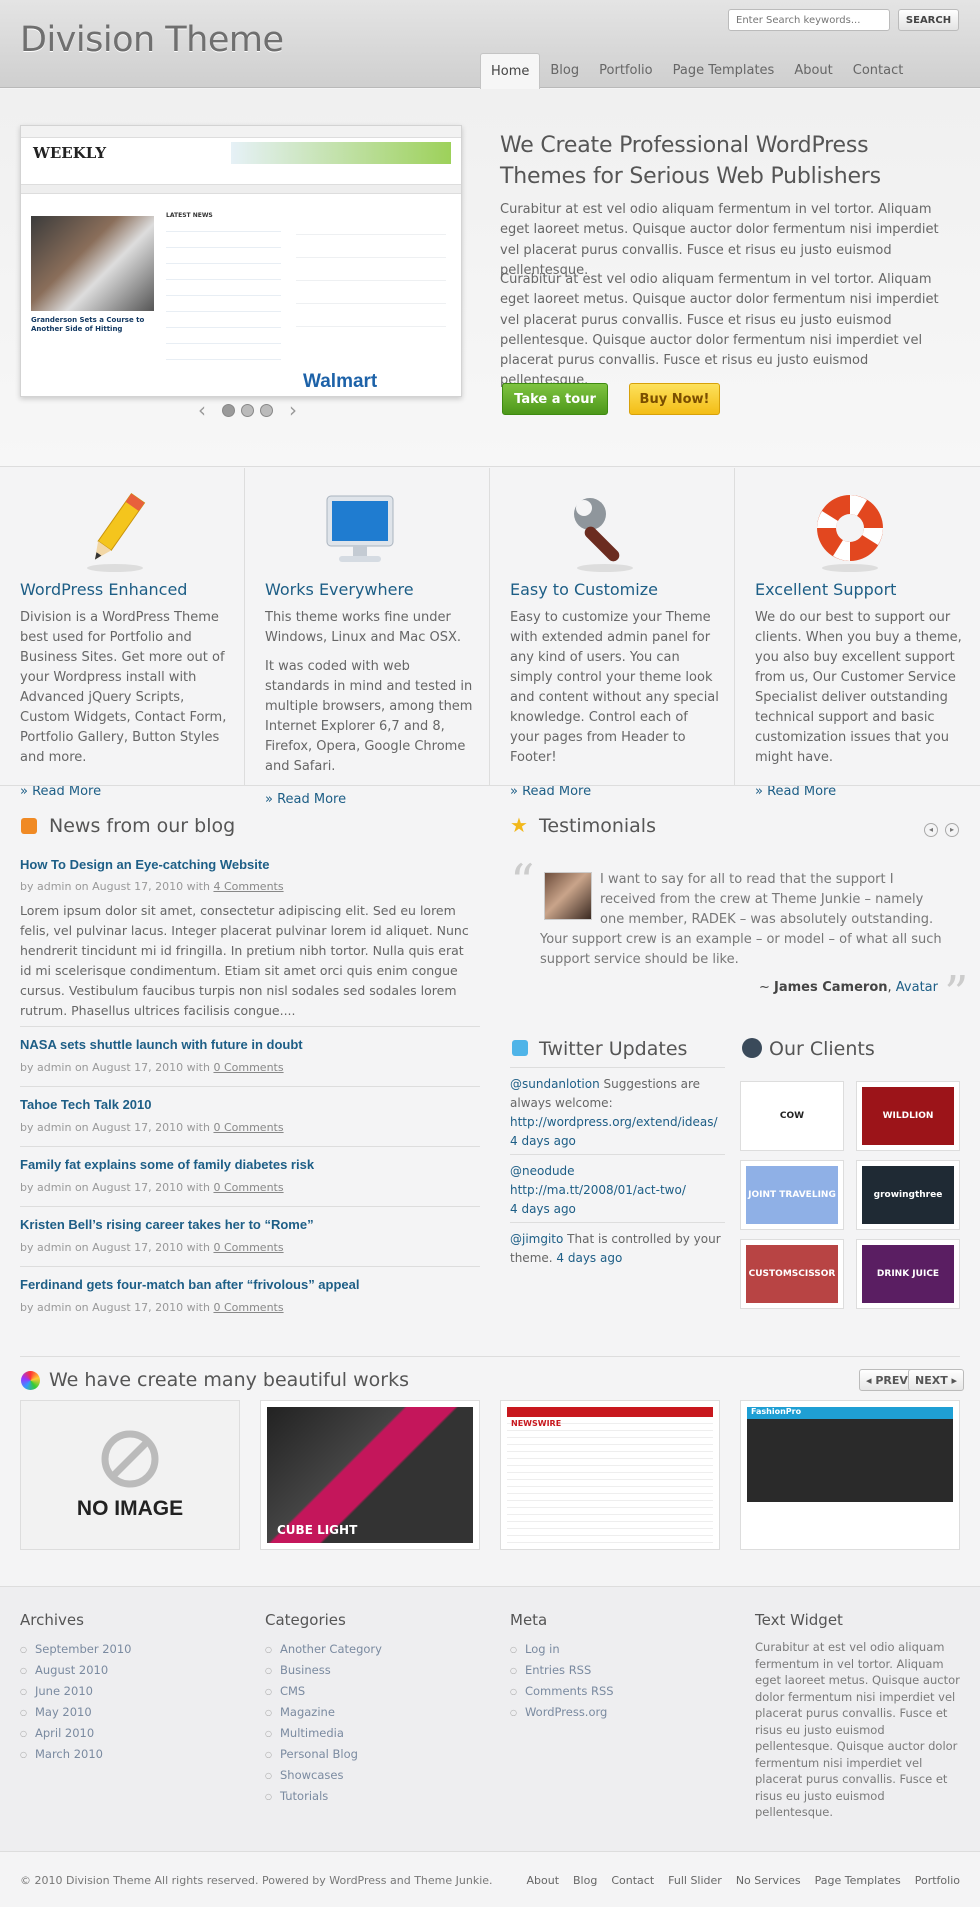 The width and height of the screenshot is (980, 1907). What do you see at coordinates (125, 1670) in the screenshot?
I see `archive-link: August 2010` at bounding box center [125, 1670].